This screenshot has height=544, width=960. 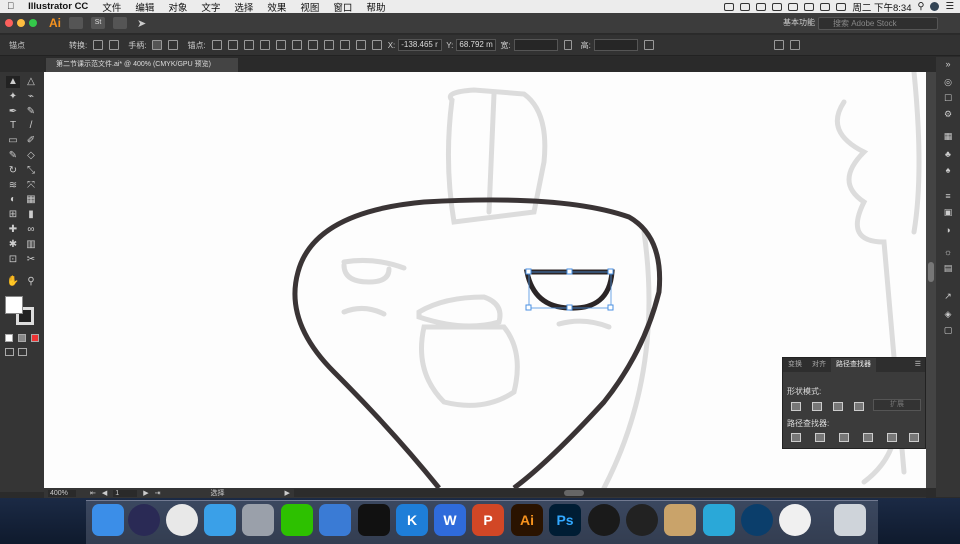 What do you see at coordinates (31, 245) in the screenshot?
I see `graph-tool-icon: ▥` at bounding box center [31, 245].